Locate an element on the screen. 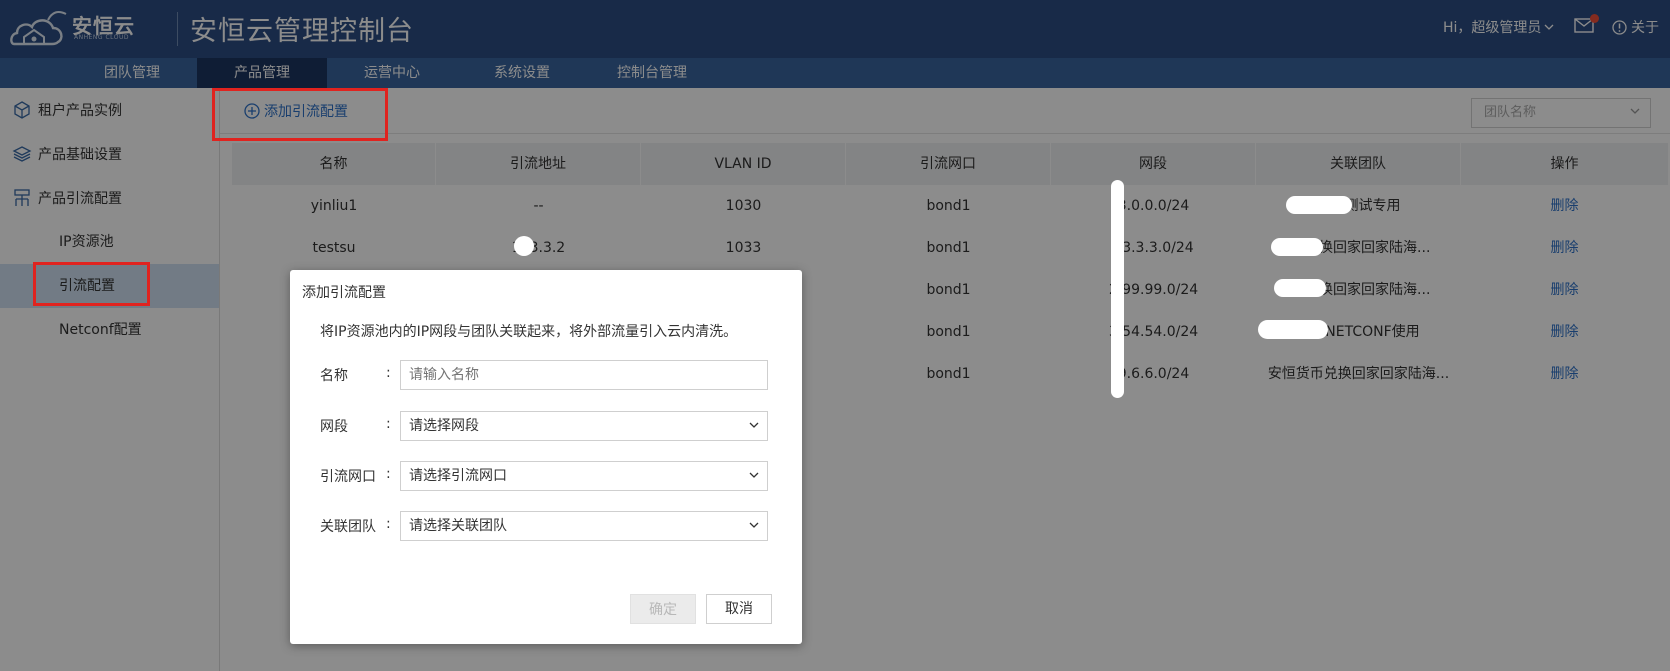 This screenshot has width=1670, height=671. name-input is located at coordinates (584, 375).